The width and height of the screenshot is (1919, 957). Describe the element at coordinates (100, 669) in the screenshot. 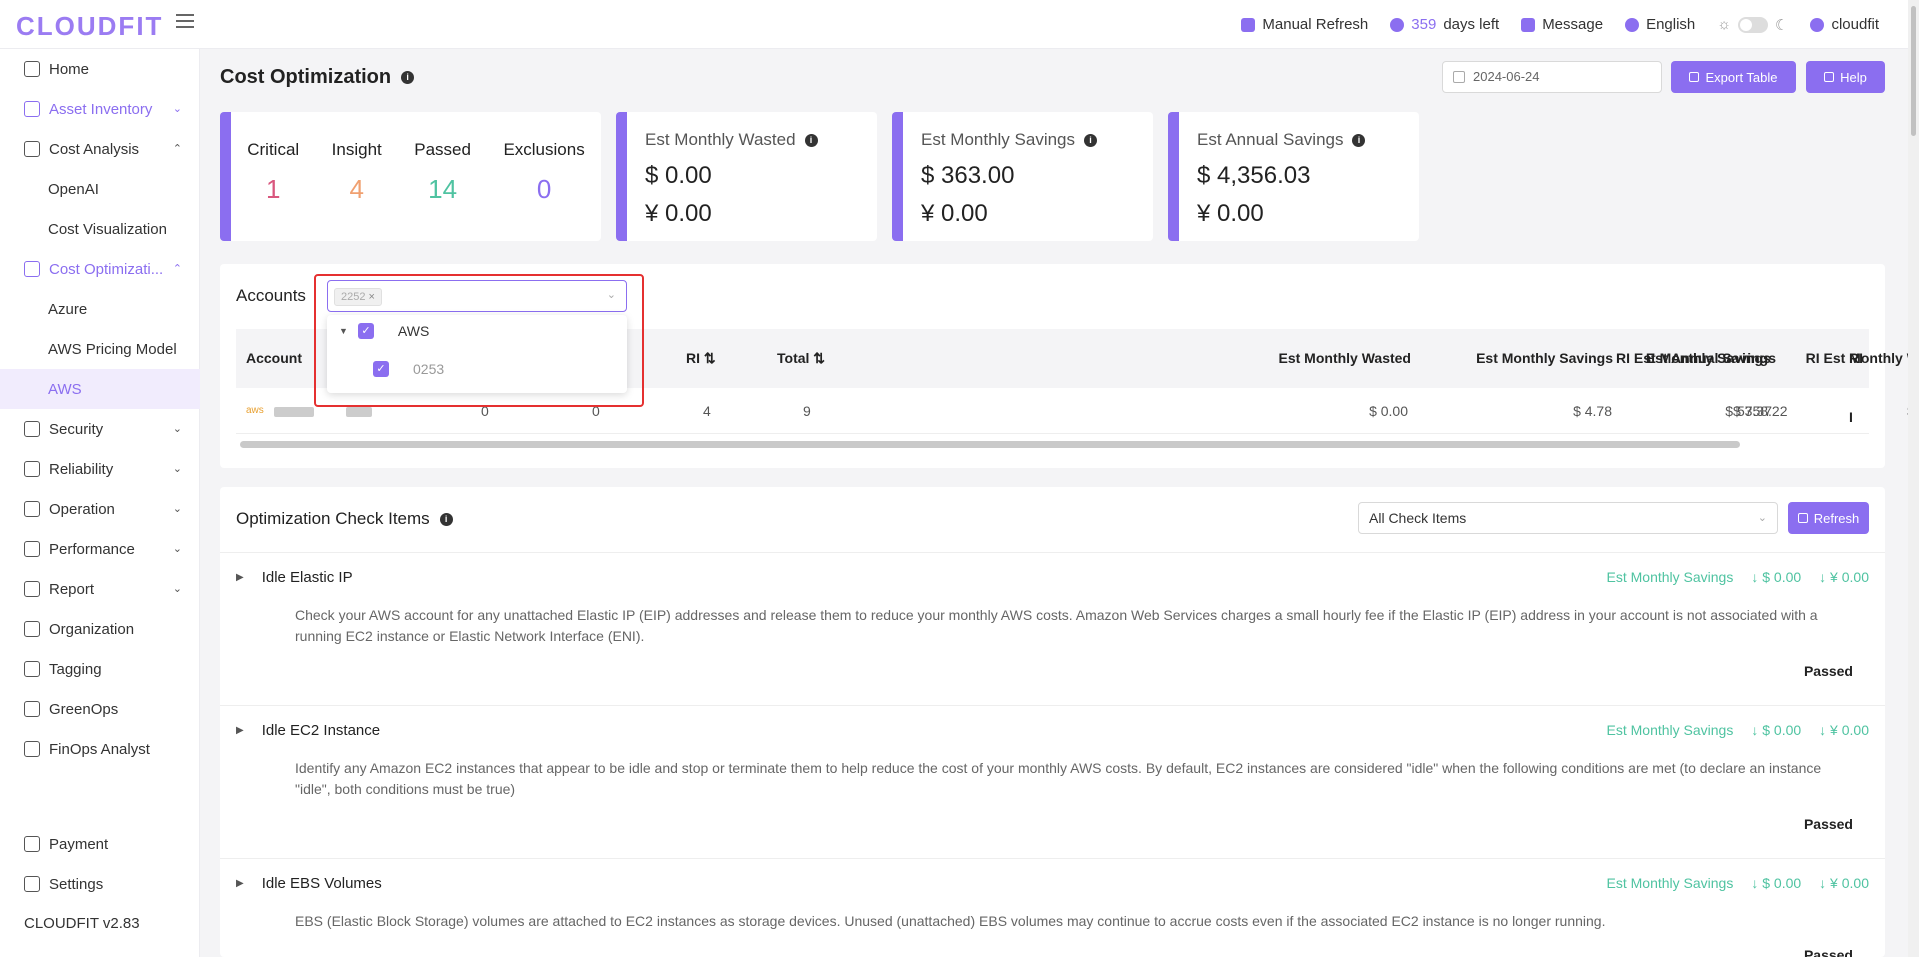

I see `sidebar-item-tagging: Tagging` at that location.